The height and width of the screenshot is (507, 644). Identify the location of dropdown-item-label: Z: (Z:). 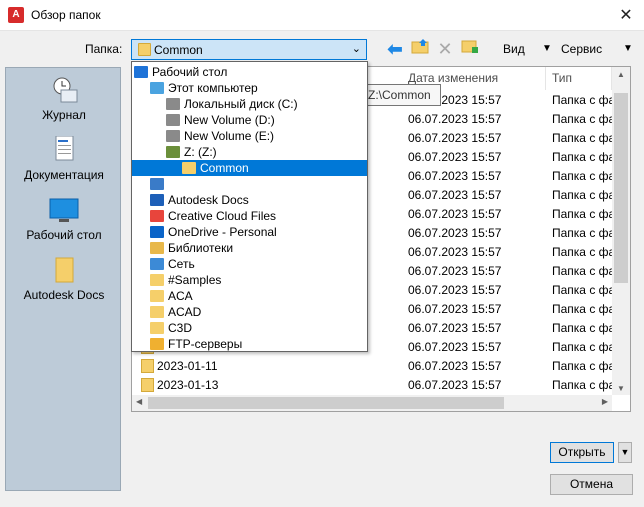
(200, 152).